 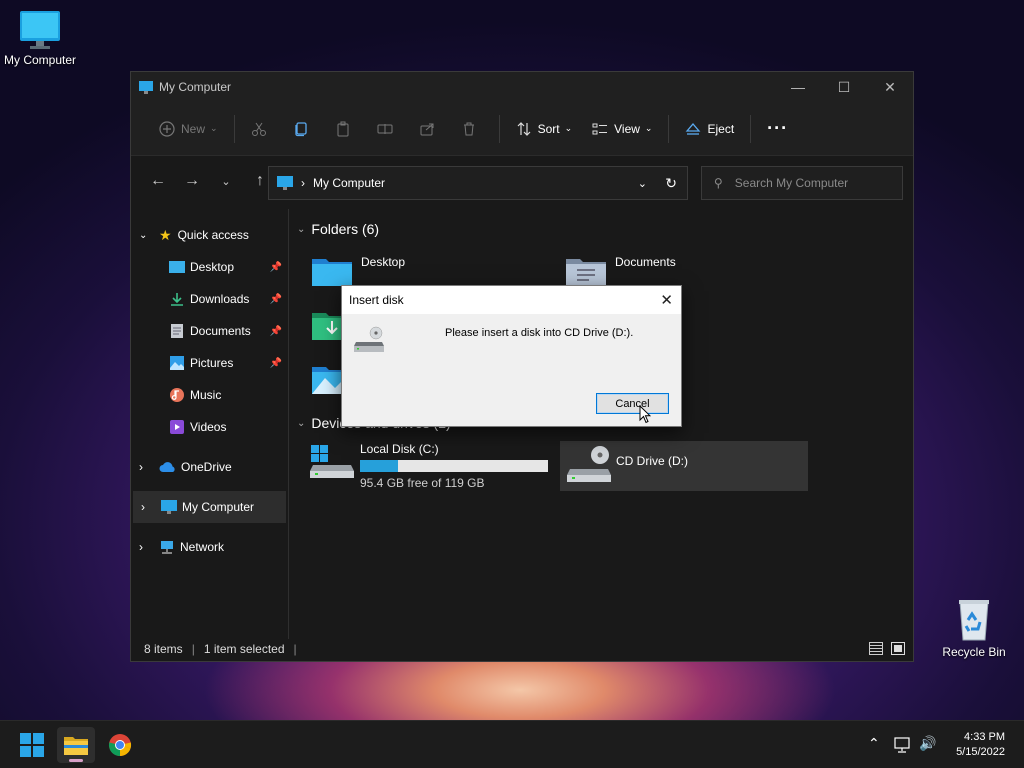 What do you see at coordinates (209, 547) in the screenshot?
I see `sidebar-item-network: › Network` at bounding box center [209, 547].